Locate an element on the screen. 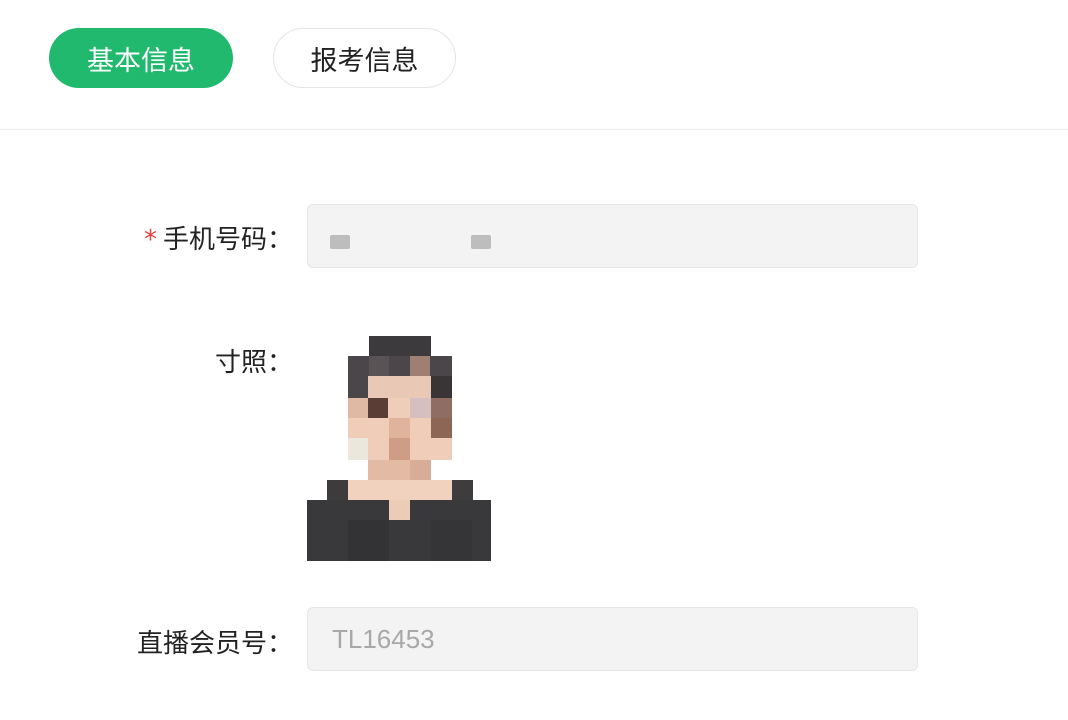  tab-basic-info: 基本信息 is located at coordinates (141, 58).